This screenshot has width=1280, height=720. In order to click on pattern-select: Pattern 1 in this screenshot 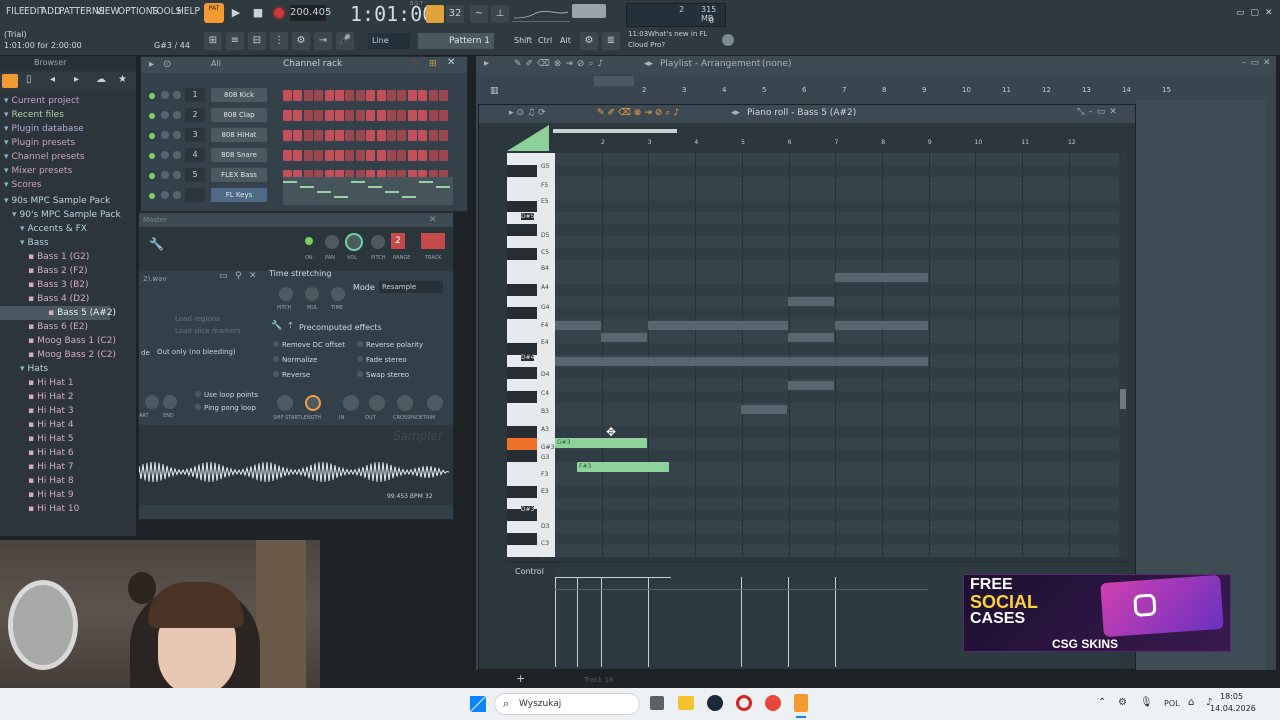, I will do `click(456, 41)`.